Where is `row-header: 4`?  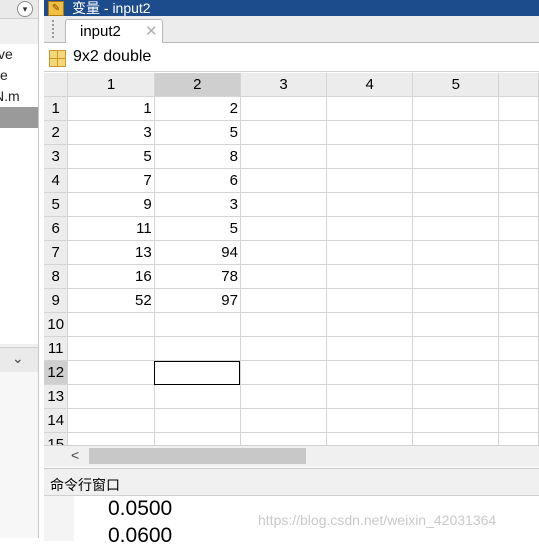 row-header: 4 is located at coordinates (56, 180).